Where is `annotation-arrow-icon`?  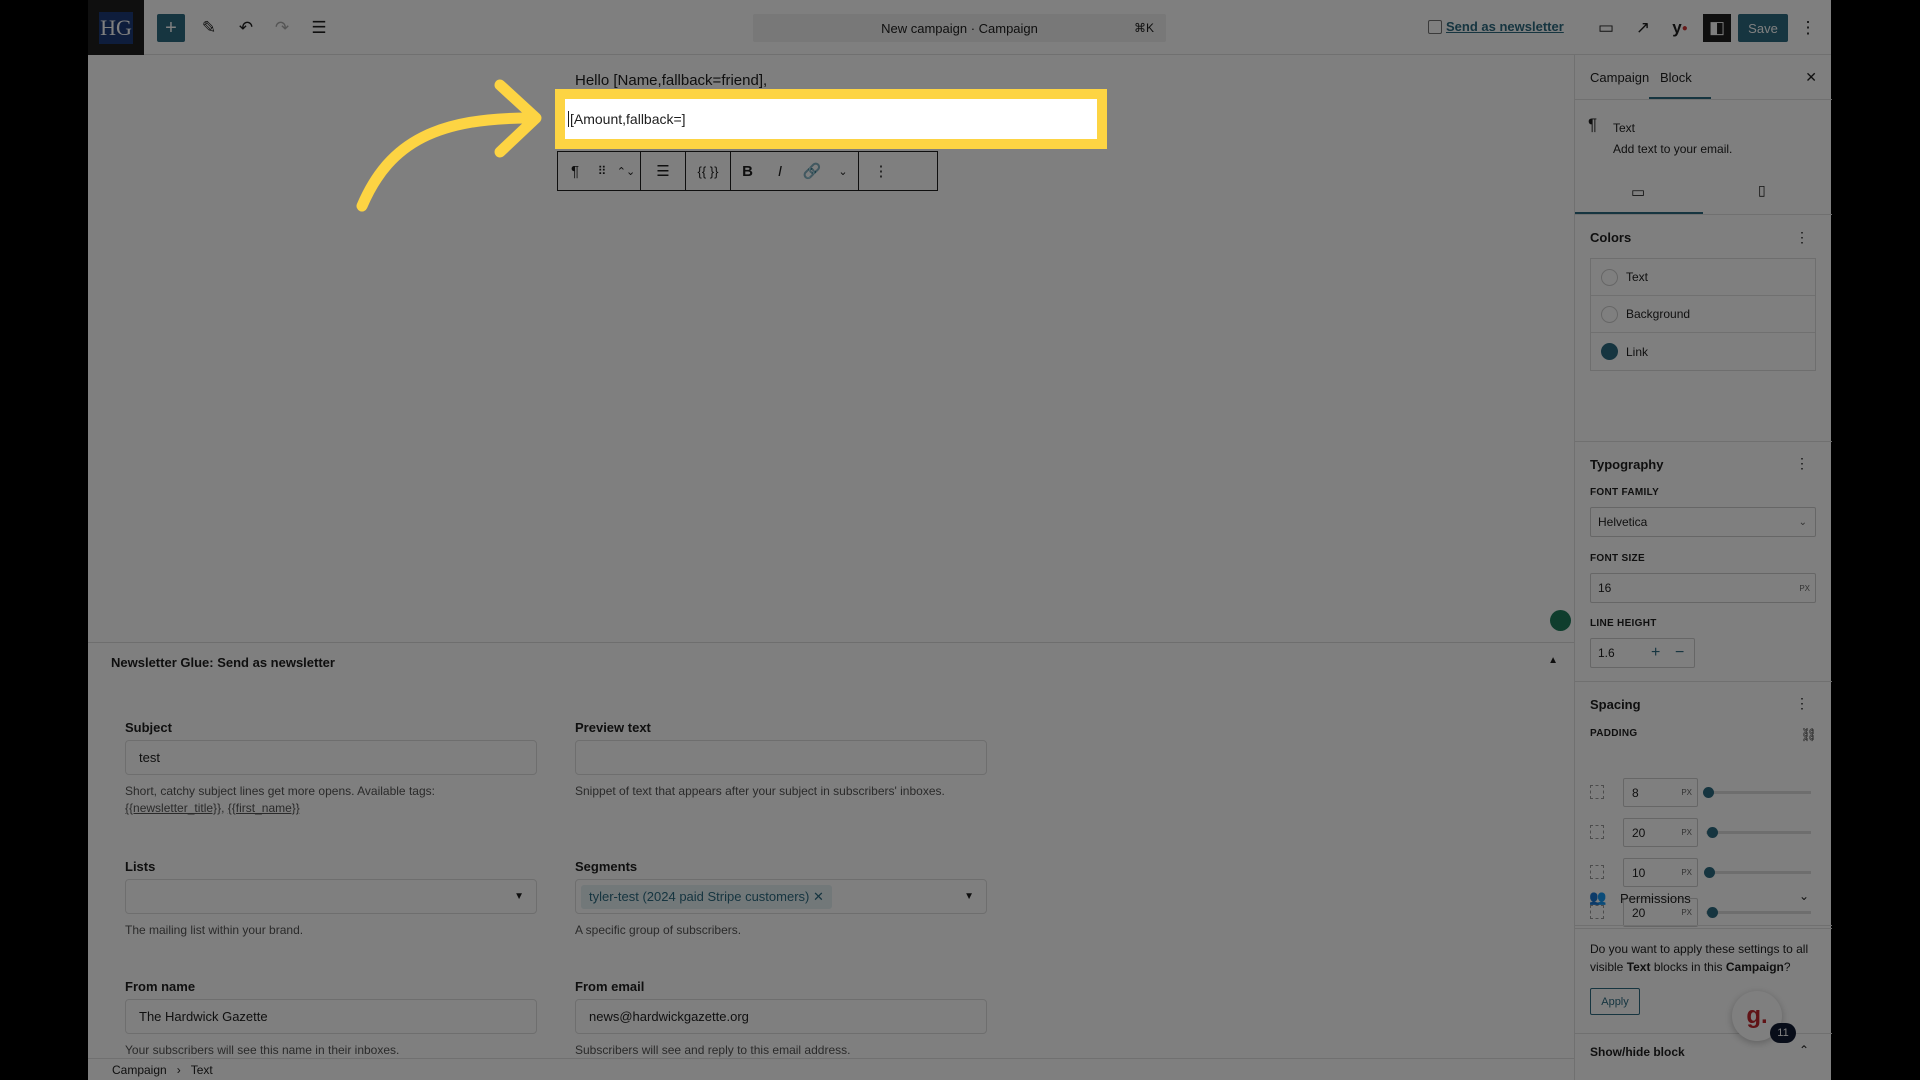 annotation-arrow-icon is located at coordinates (449, 145).